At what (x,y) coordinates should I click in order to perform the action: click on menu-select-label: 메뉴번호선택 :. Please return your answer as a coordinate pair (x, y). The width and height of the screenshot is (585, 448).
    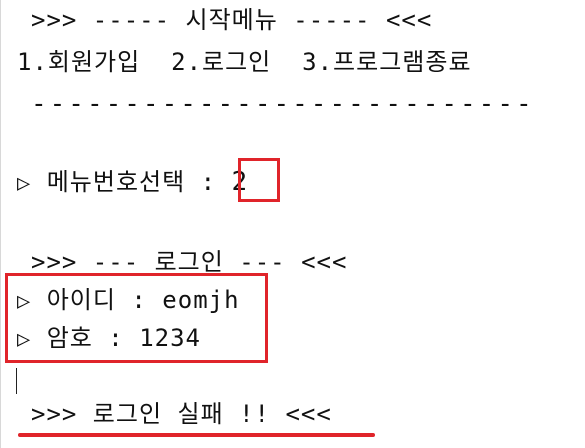
    Looking at the image, I should click on (139, 182).